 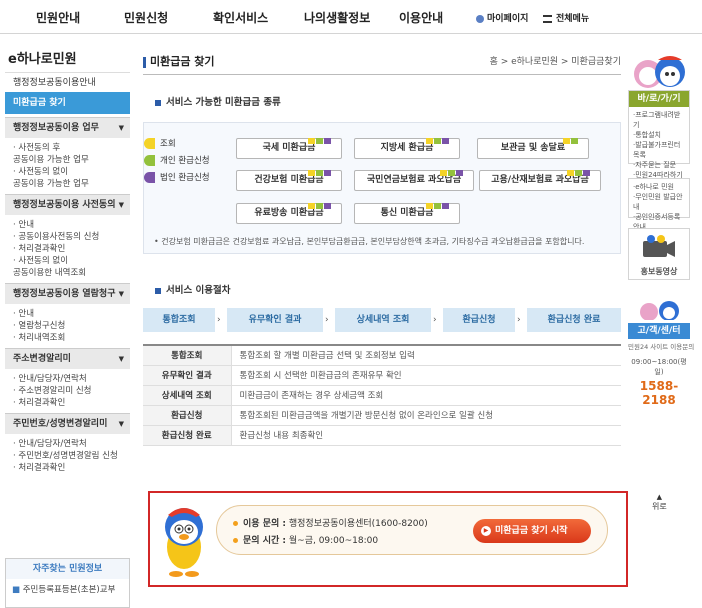 What do you see at coordinates (480, 18) in the screenshot?
I see `user-icon` at bounding box center [480, 18].